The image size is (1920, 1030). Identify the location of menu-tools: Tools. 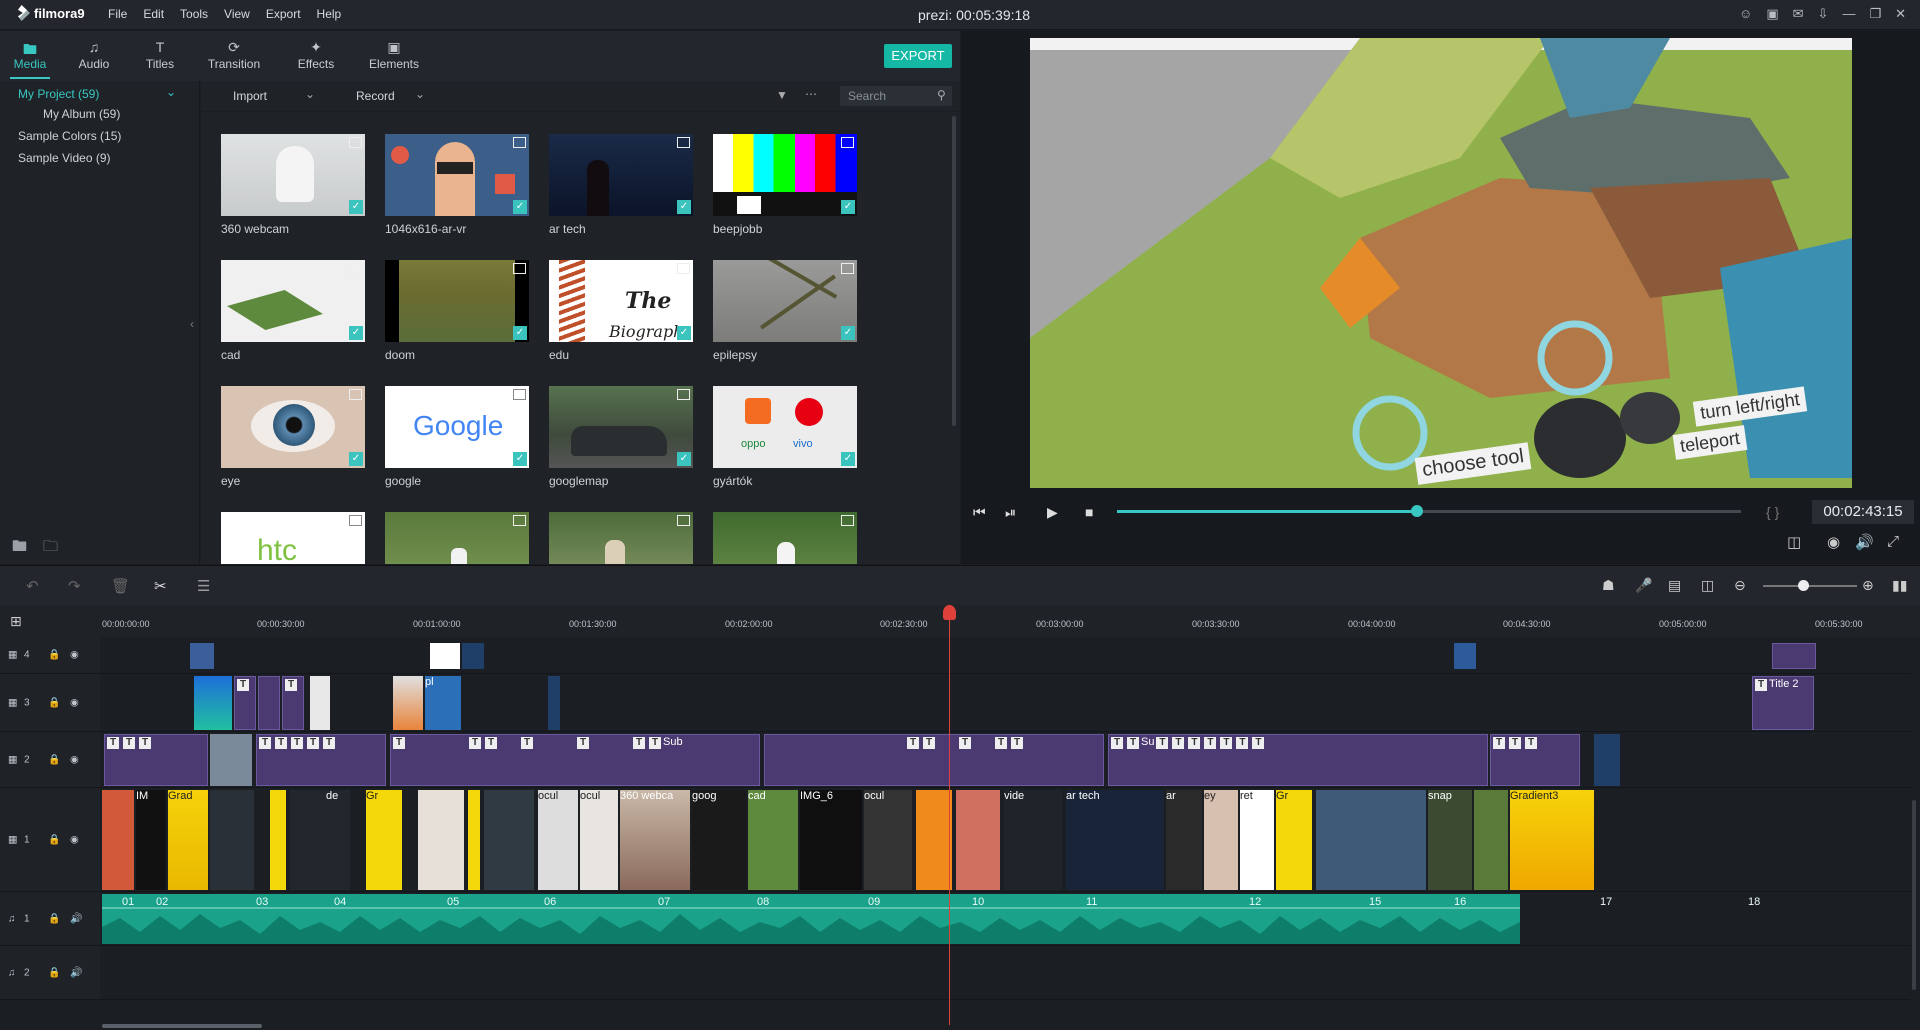
(194, 14).